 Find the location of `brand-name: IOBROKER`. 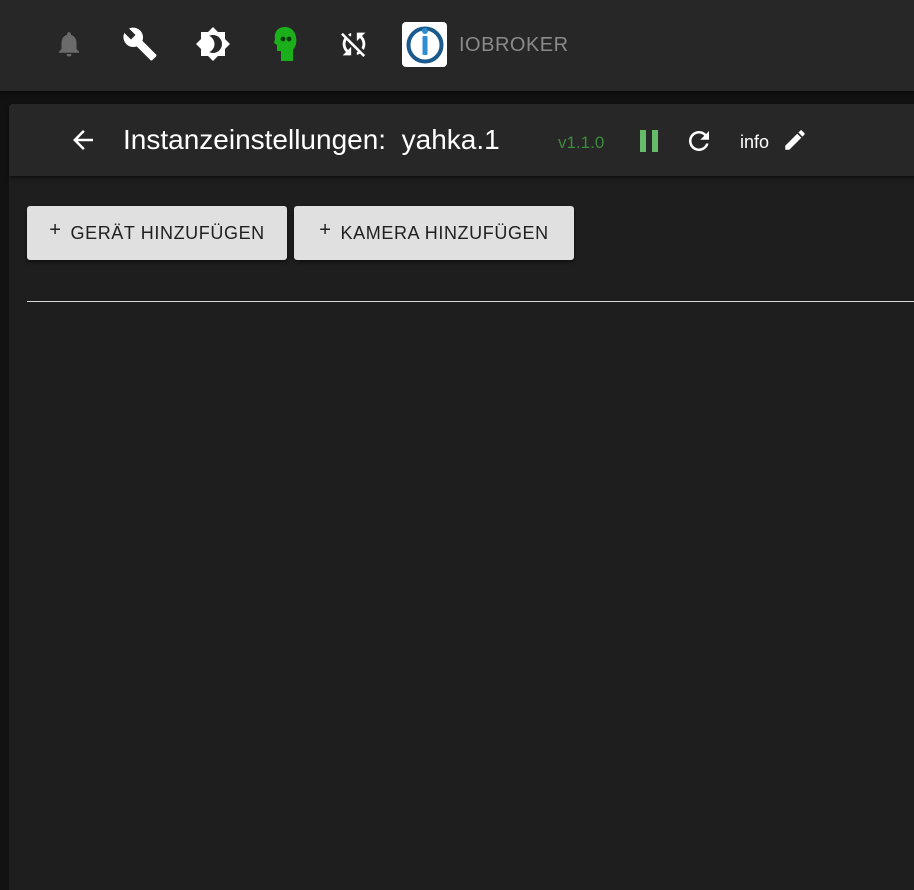

brand-name: IOBROKER is located at coordinates (514, 45).